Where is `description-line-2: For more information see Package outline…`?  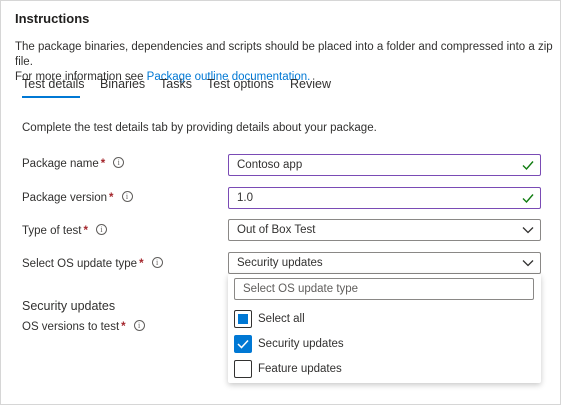
description-line-2: For more information see Package outline… is located at coordinates (285, 77).